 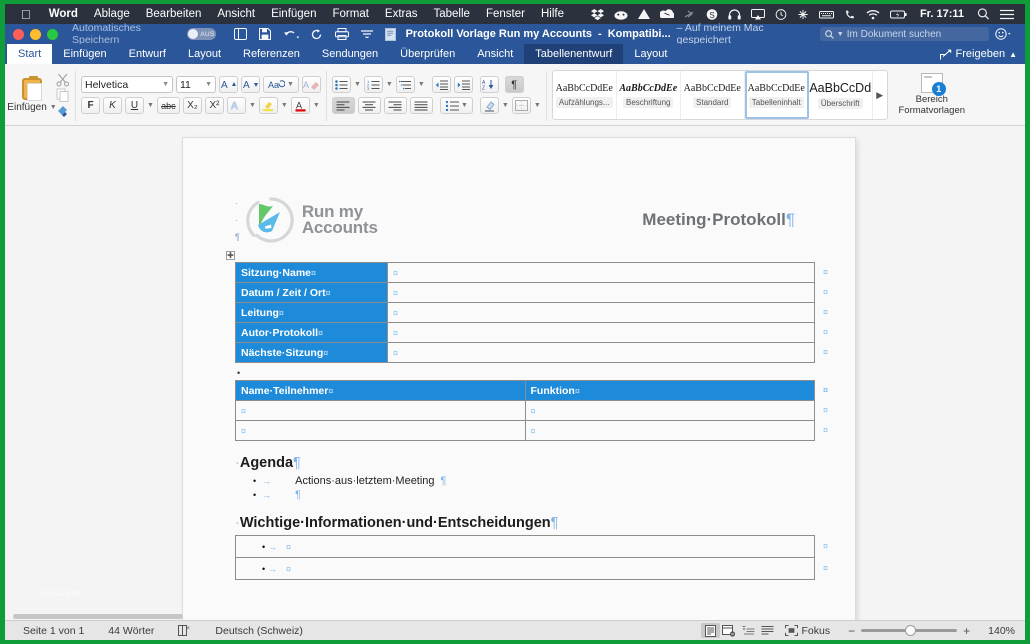 What do you see at coordinates (966, 631) in the screenshot?
I see `zoom-in-button: +` at bounding box center [966, 631].